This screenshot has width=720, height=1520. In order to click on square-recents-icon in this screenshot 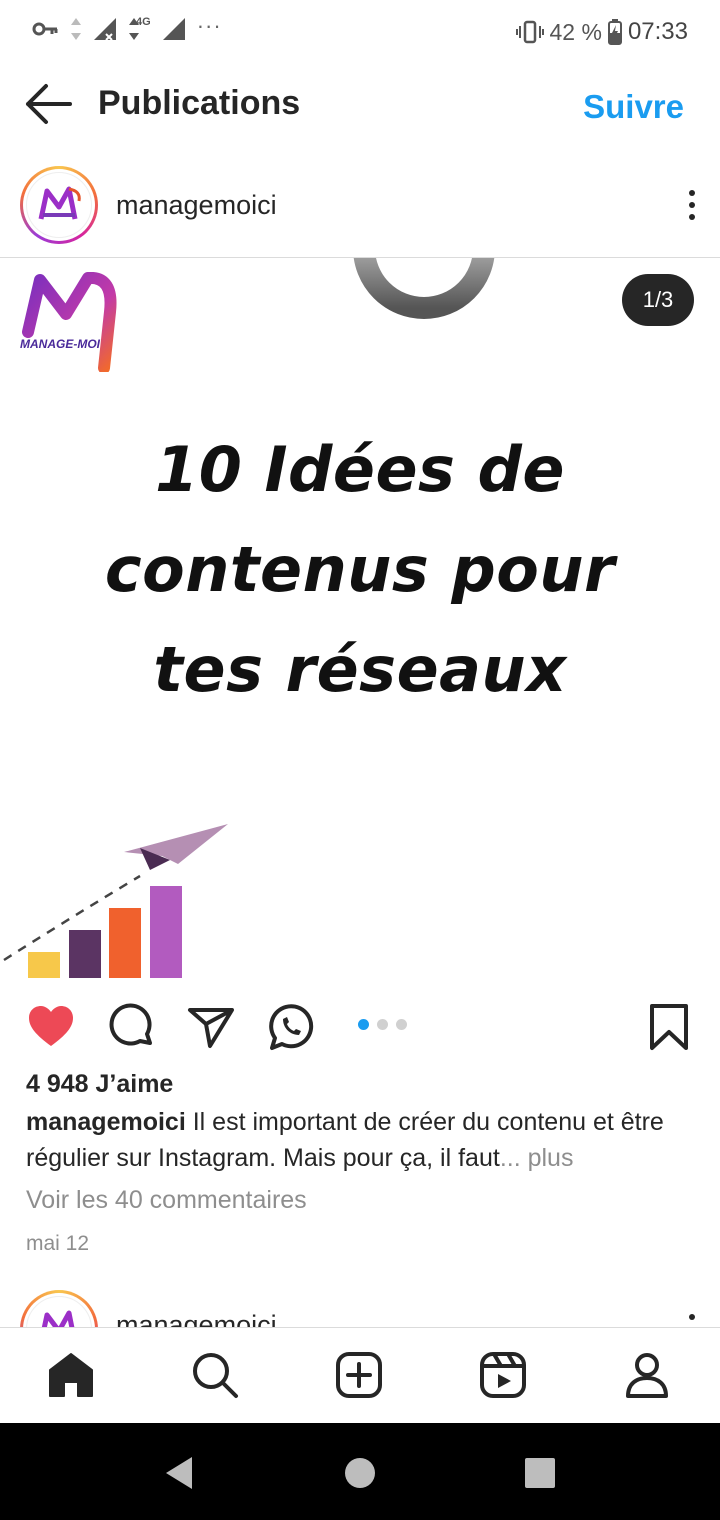, I will do `click(540, 1473)`.